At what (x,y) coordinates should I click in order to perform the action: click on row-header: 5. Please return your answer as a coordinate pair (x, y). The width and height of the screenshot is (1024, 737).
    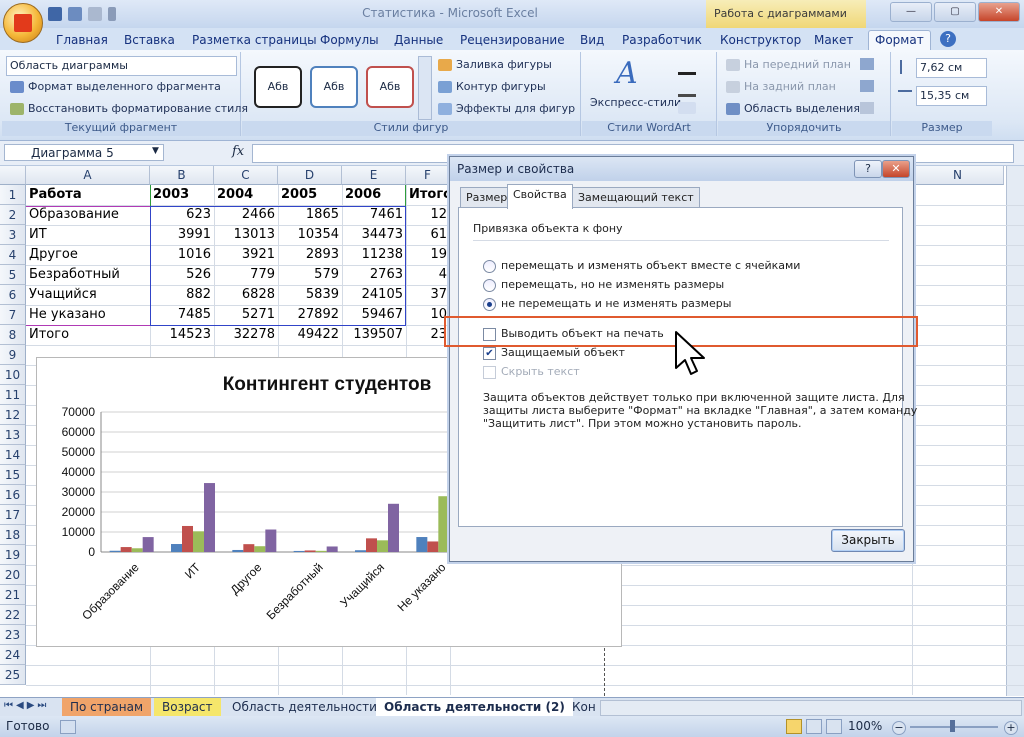
    Looking at the image, I should click on (13, 275).